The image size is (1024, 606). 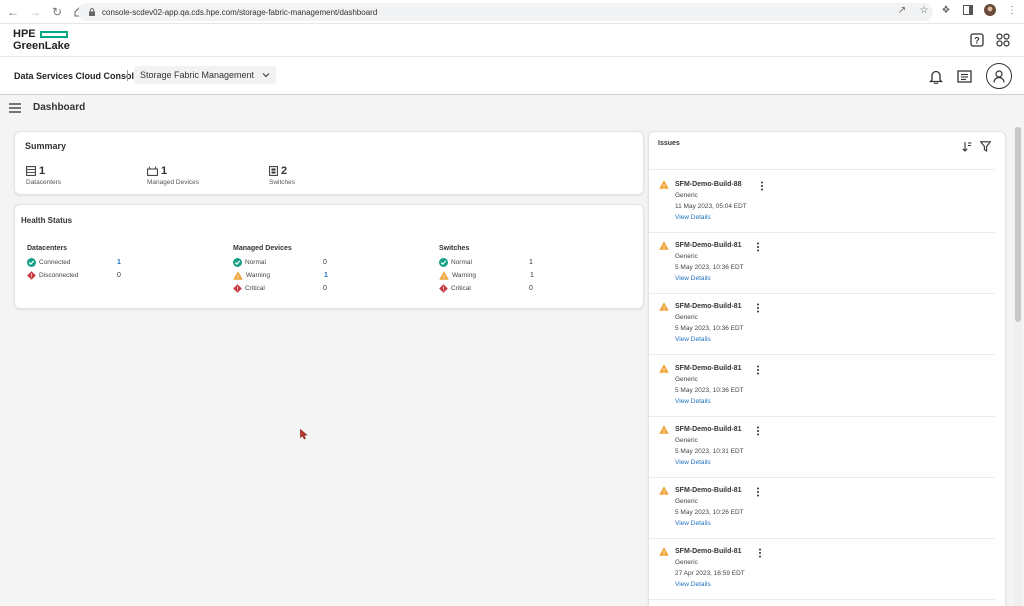 I want to click on datacenters-count: 1, so click(x=42, y=171).